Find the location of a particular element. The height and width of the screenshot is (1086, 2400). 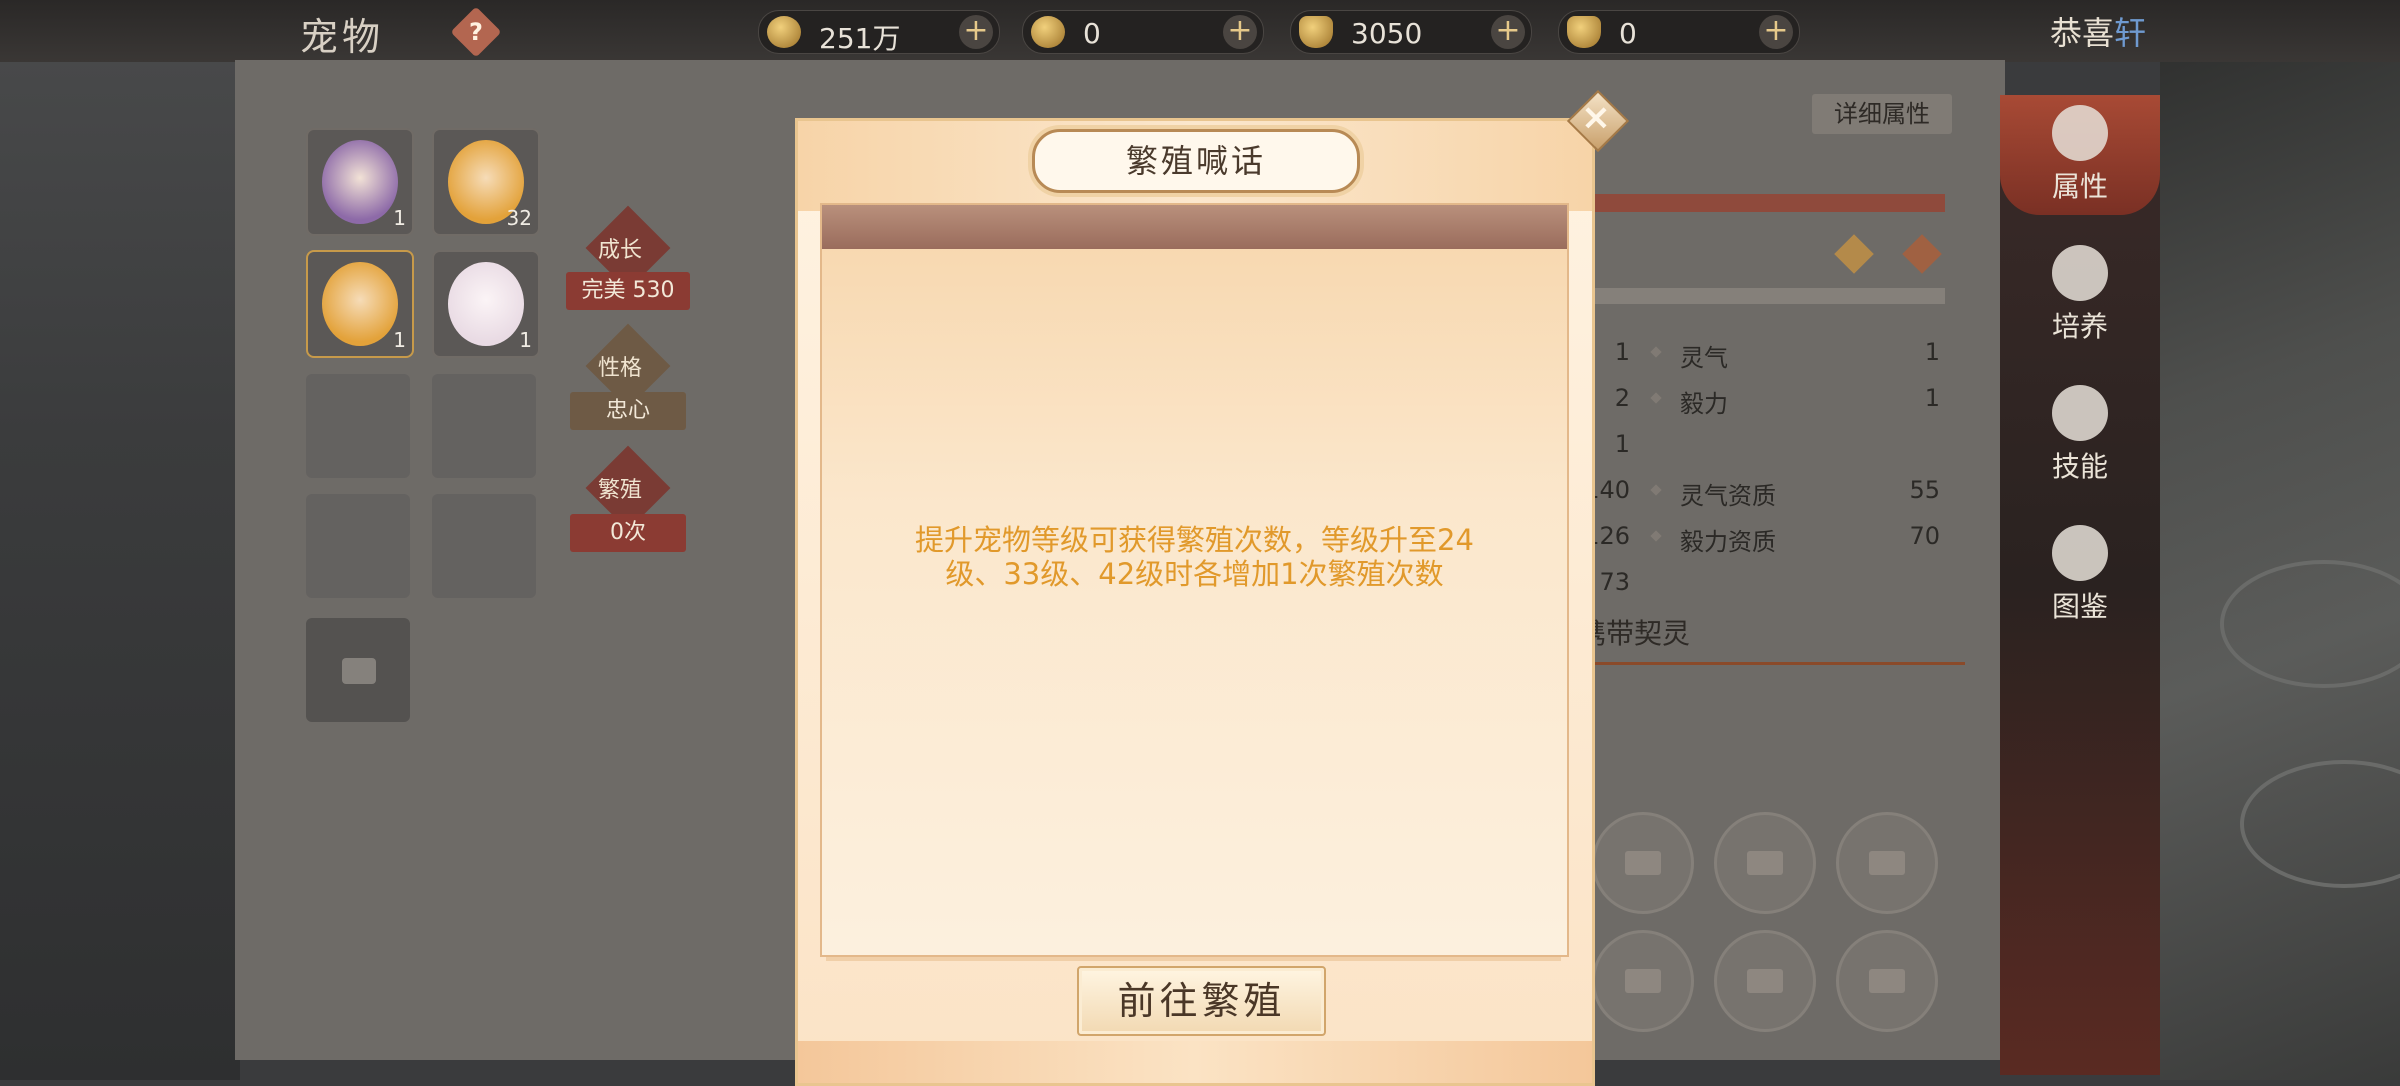

currency-amount: 3050 is located at coordinates (1387, 33).